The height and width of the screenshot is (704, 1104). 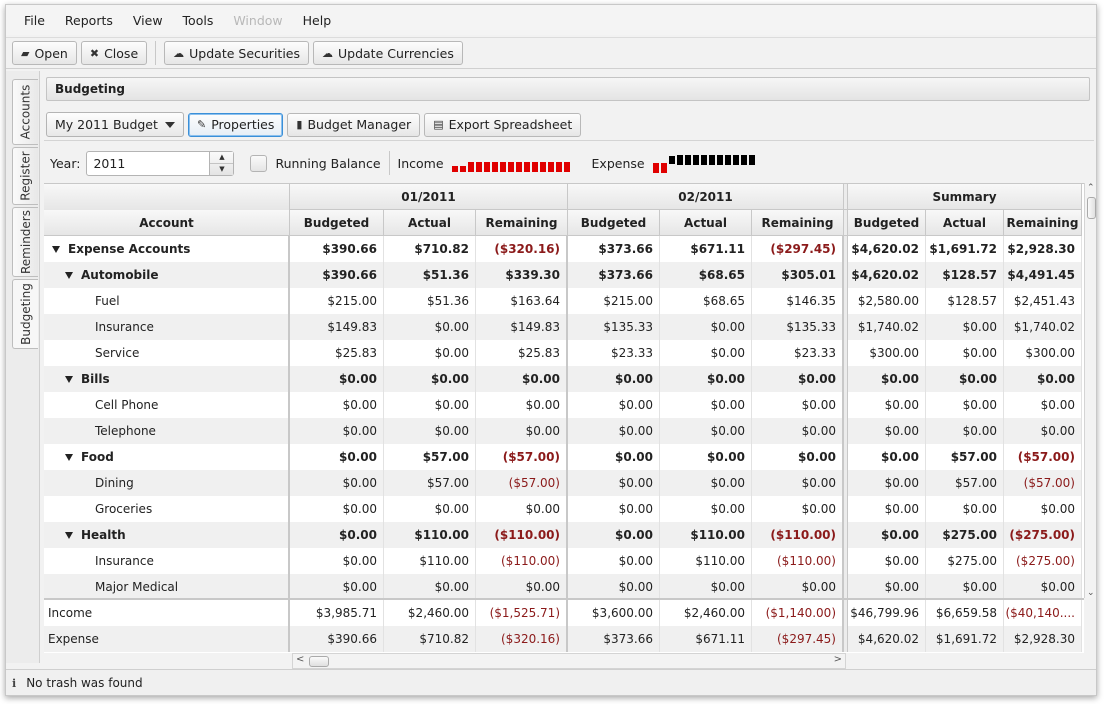 I want to click on tab-register-label: Register, so click(x=25, y=176).